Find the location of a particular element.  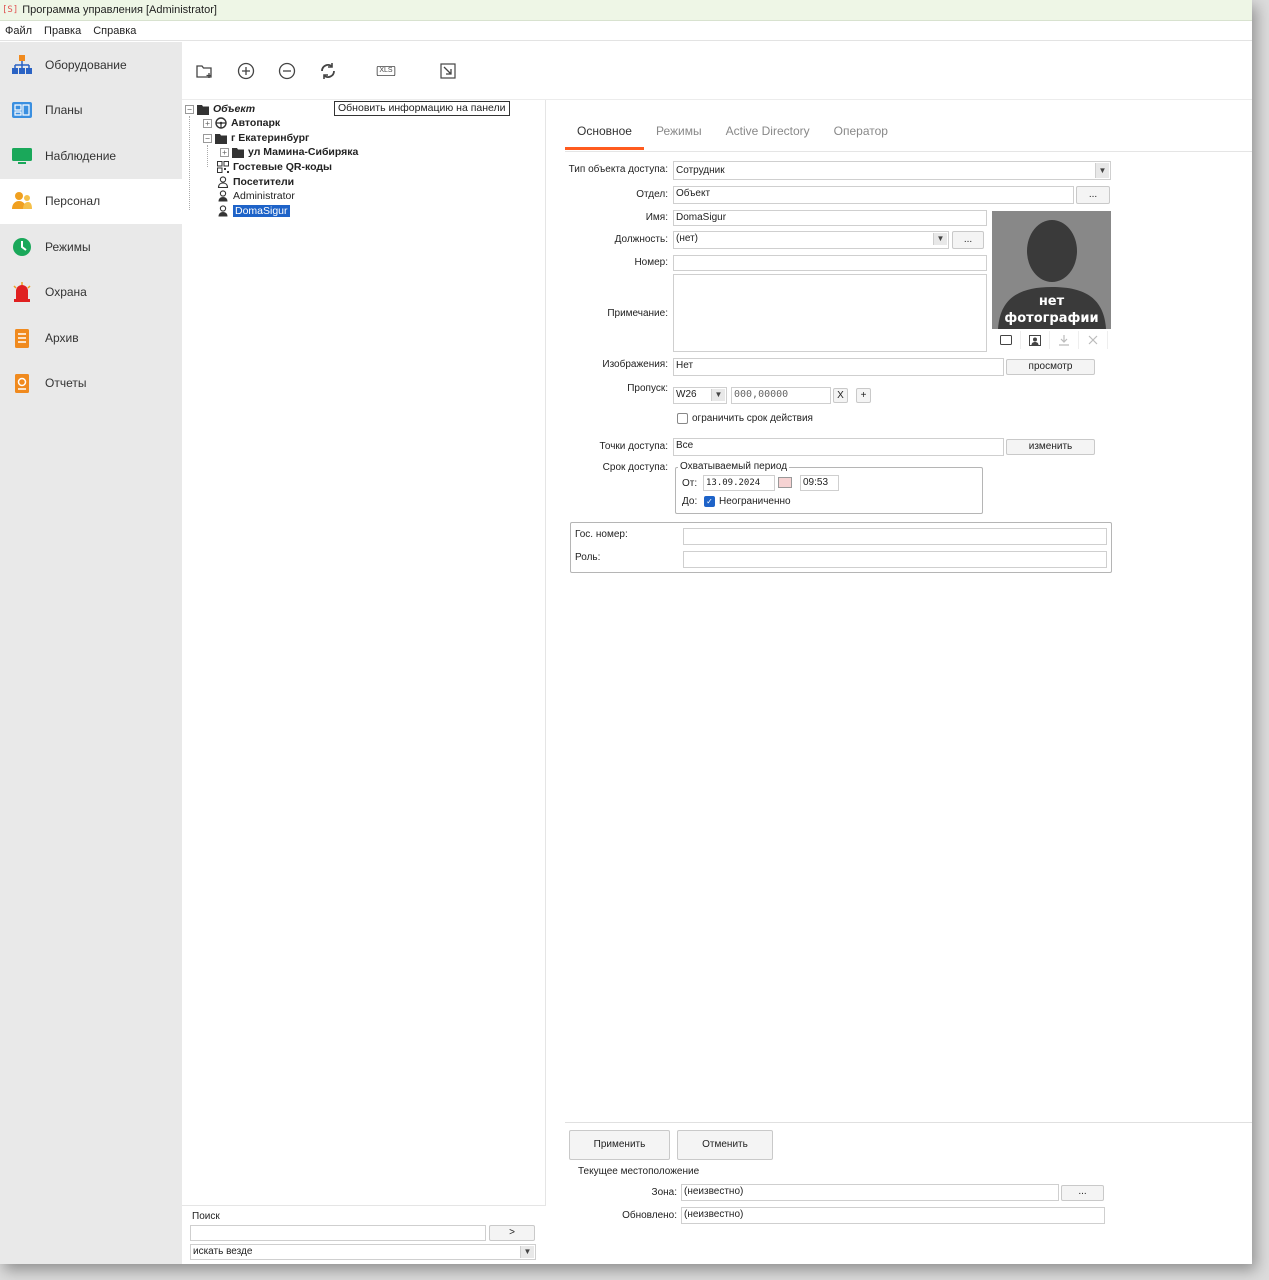

sidebar-item-personnel: Персонал is located at coordinates (91, 201).